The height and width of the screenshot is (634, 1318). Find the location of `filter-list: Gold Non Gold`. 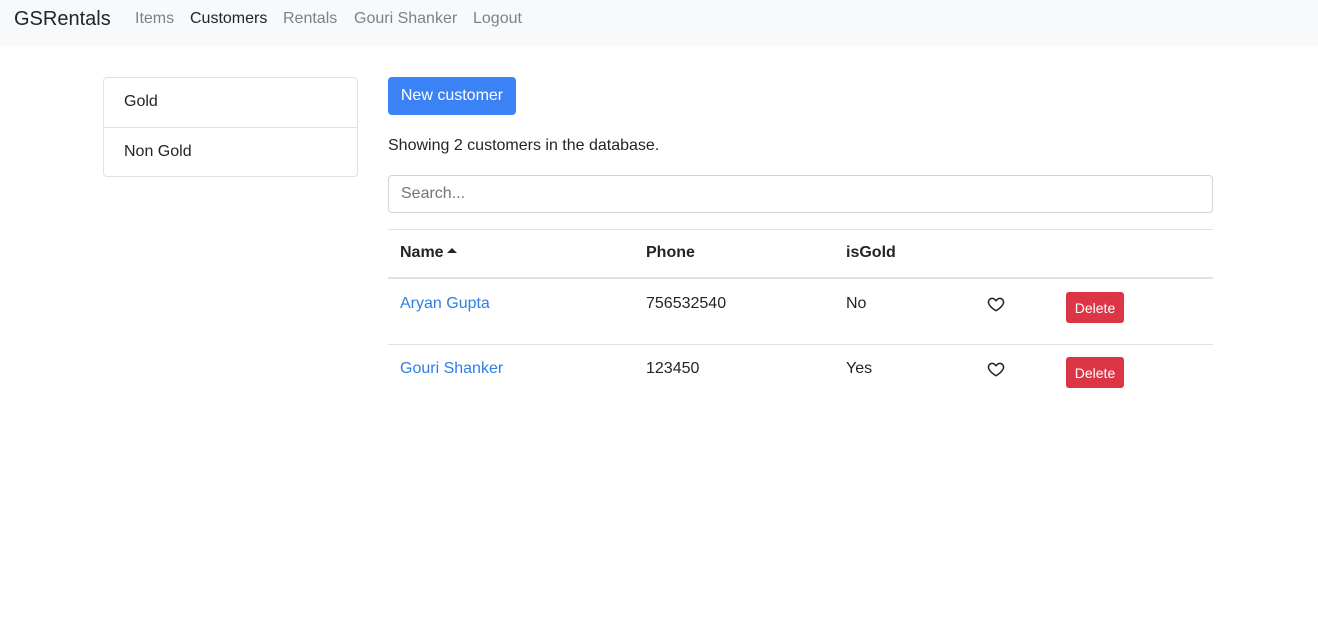

filter-list: Gold Non Gold is located at coordinates (230, 127).